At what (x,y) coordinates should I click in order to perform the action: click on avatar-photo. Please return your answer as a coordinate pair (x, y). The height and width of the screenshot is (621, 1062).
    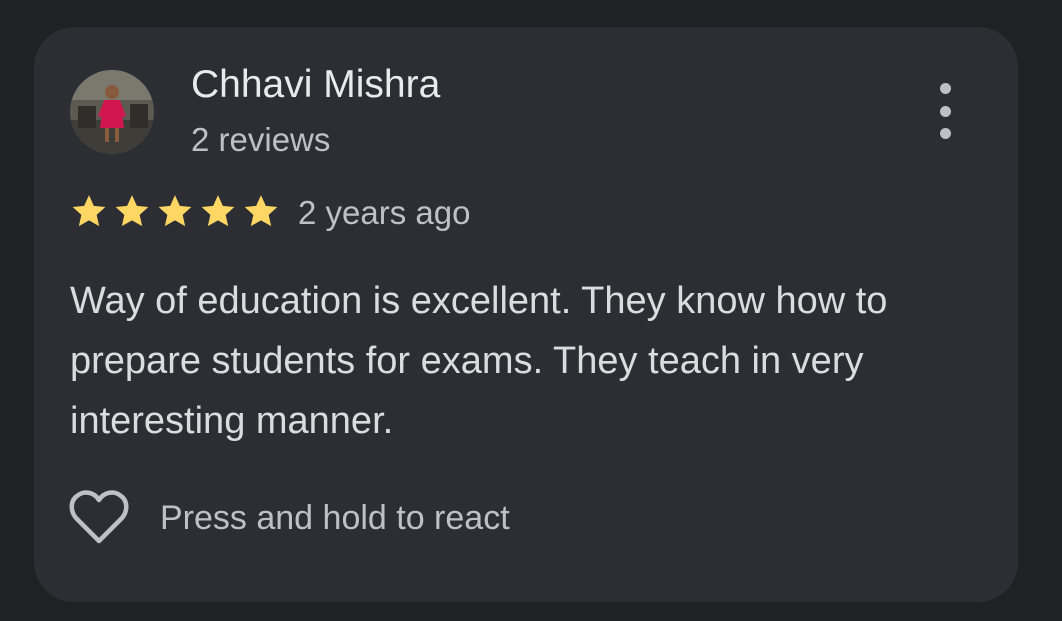
    Looking at the image, I should click on (112, 112).